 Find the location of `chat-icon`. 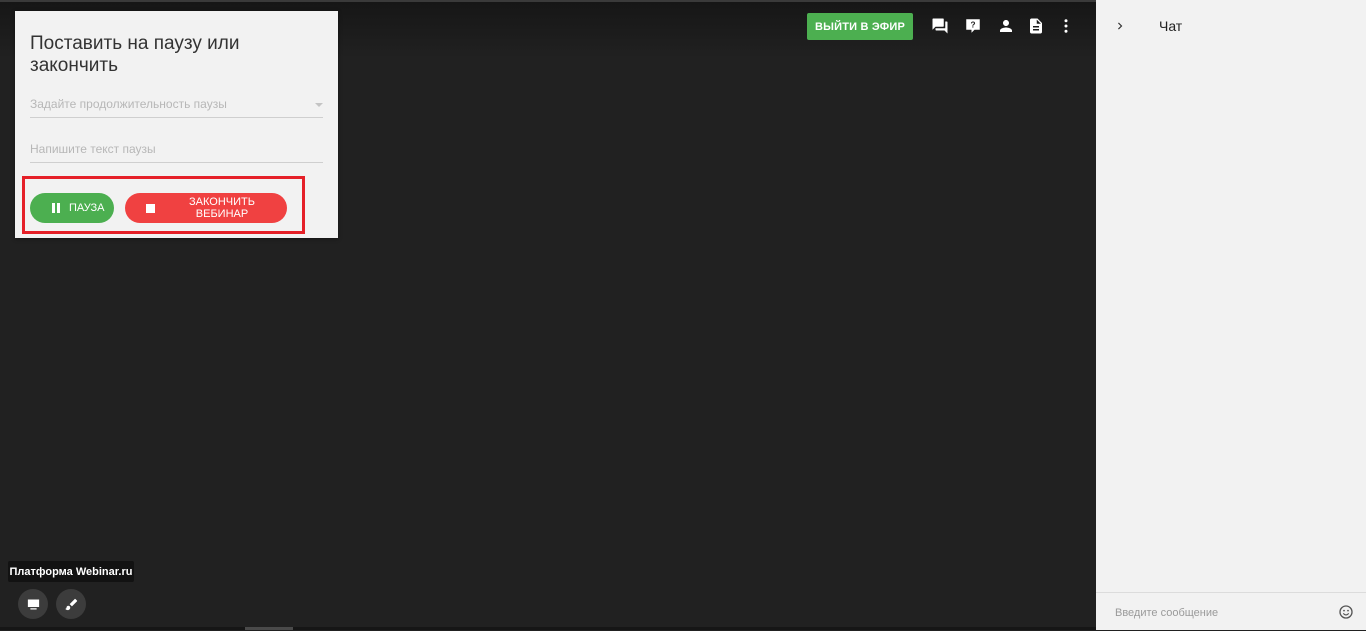

chat-icon is located at coordinates (940, 26).